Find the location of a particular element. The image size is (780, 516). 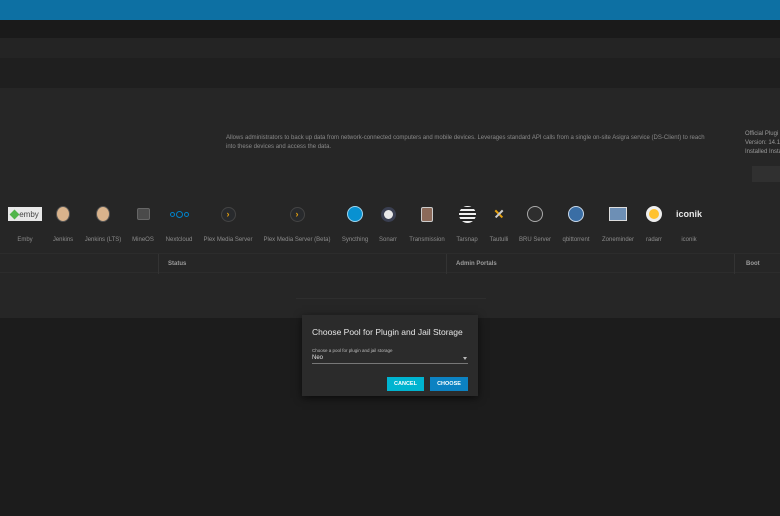

iconik-logo-text: iconik is located at coordinates (688, 214).